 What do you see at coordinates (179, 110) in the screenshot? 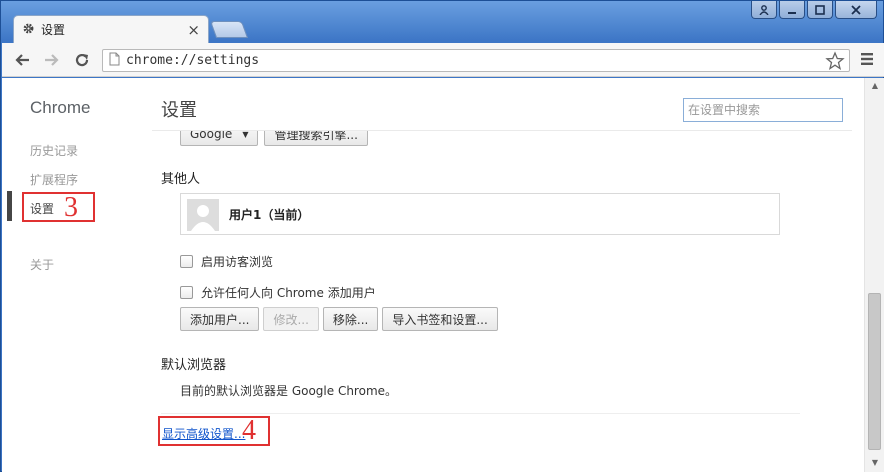
I see `page-title: 设置` at bounding box center [179, 110].